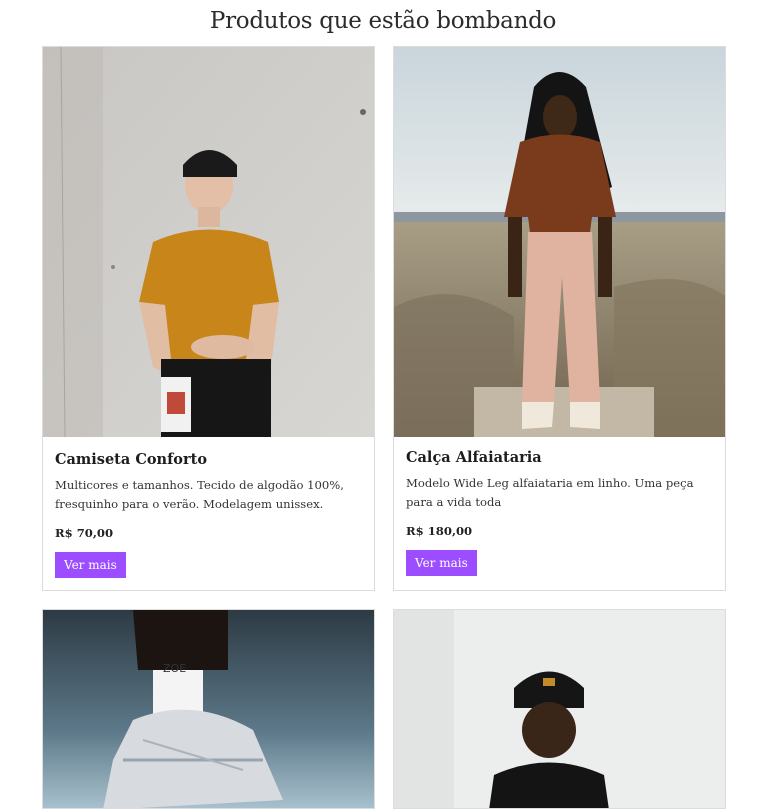 The height and width of the screenshot is (809, 766). What do you see at coordinates (174, 668) in the screenshot?
I see `svg-text: ZOE` at bounding box center [174, 668].